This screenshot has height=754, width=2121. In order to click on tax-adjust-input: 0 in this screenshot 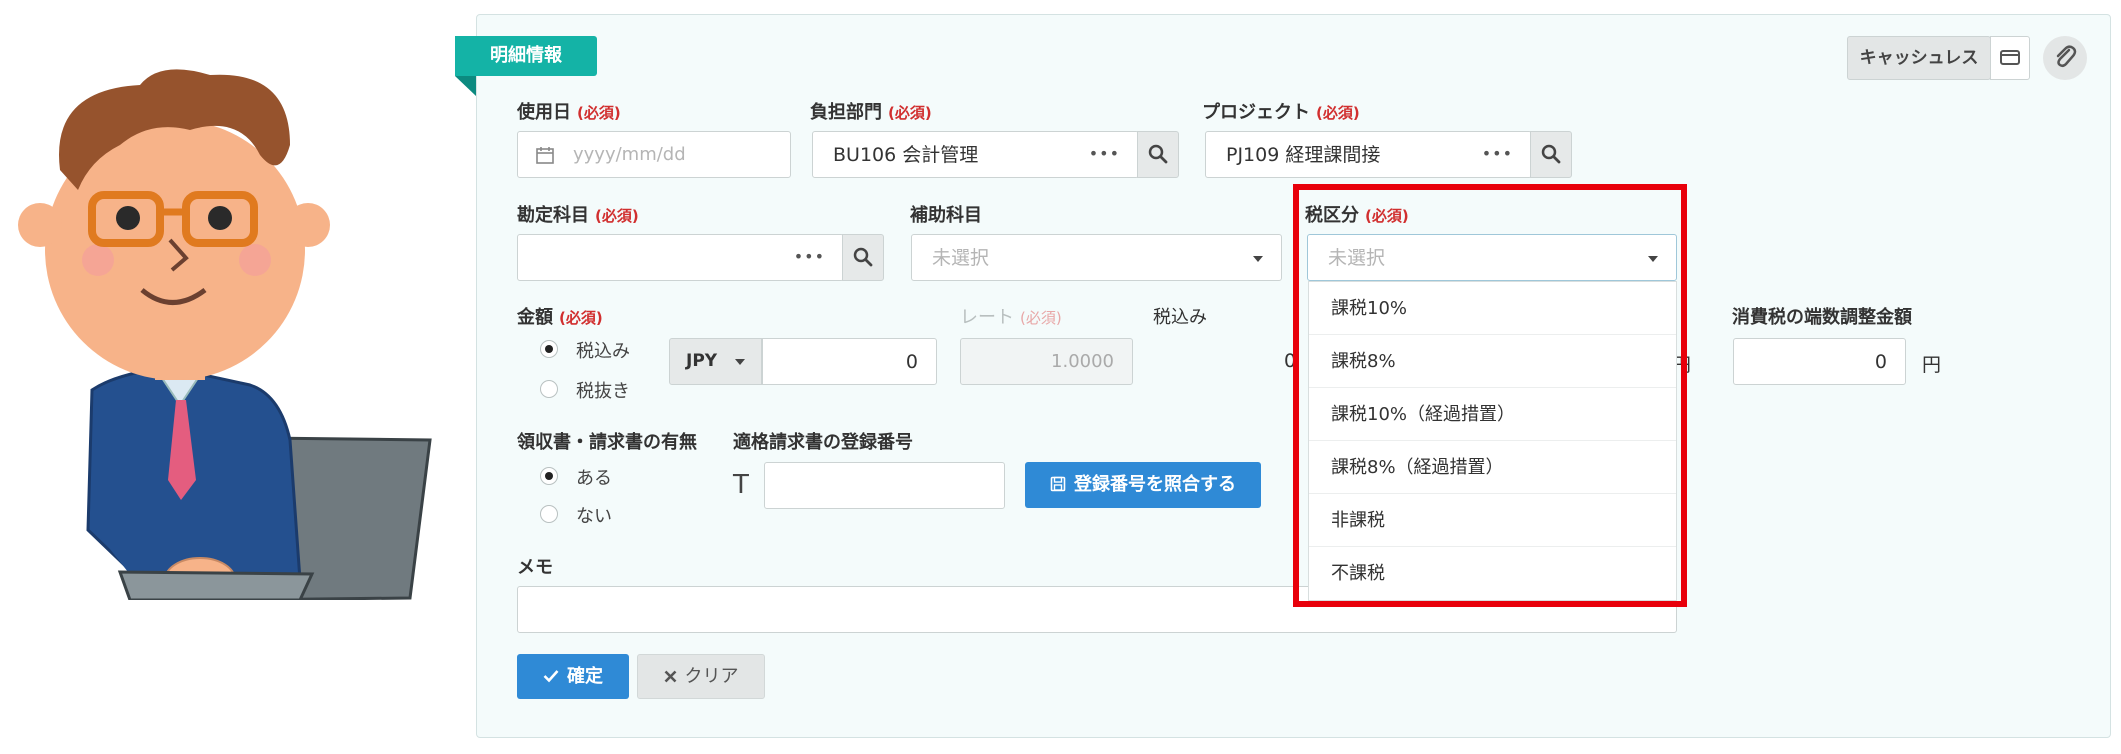, I will do `click(1819, 361)`.